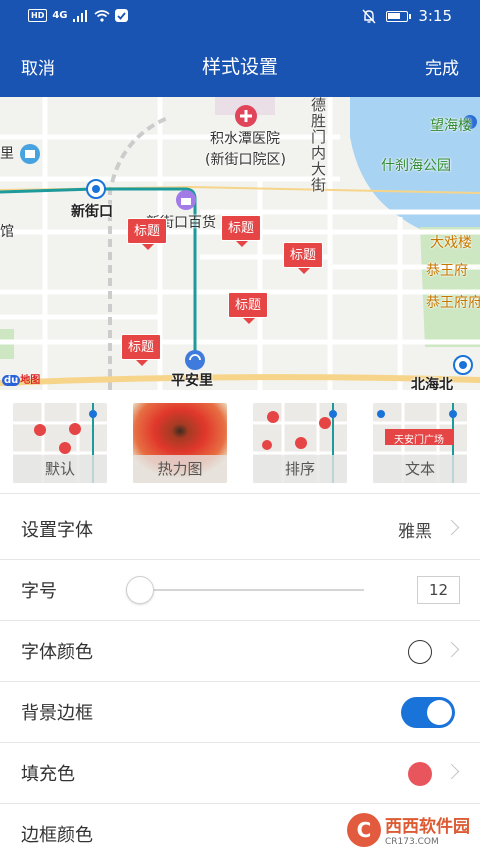 The height and width of the screenshot is (853, 480). I want to click on network-type: 4G, so click(60, 15).